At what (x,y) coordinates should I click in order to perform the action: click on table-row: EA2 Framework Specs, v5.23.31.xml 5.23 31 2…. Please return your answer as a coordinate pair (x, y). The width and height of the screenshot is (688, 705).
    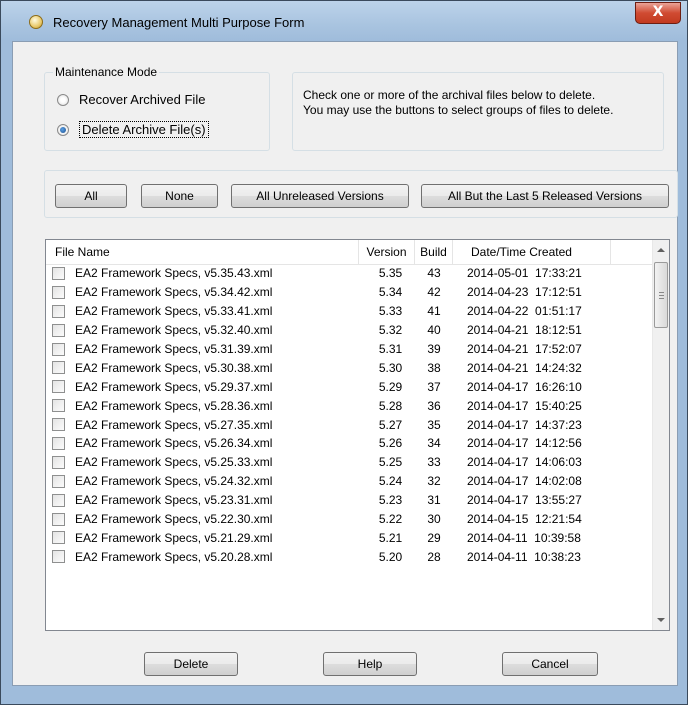
    Looking at the image, I should click on (349, 500).